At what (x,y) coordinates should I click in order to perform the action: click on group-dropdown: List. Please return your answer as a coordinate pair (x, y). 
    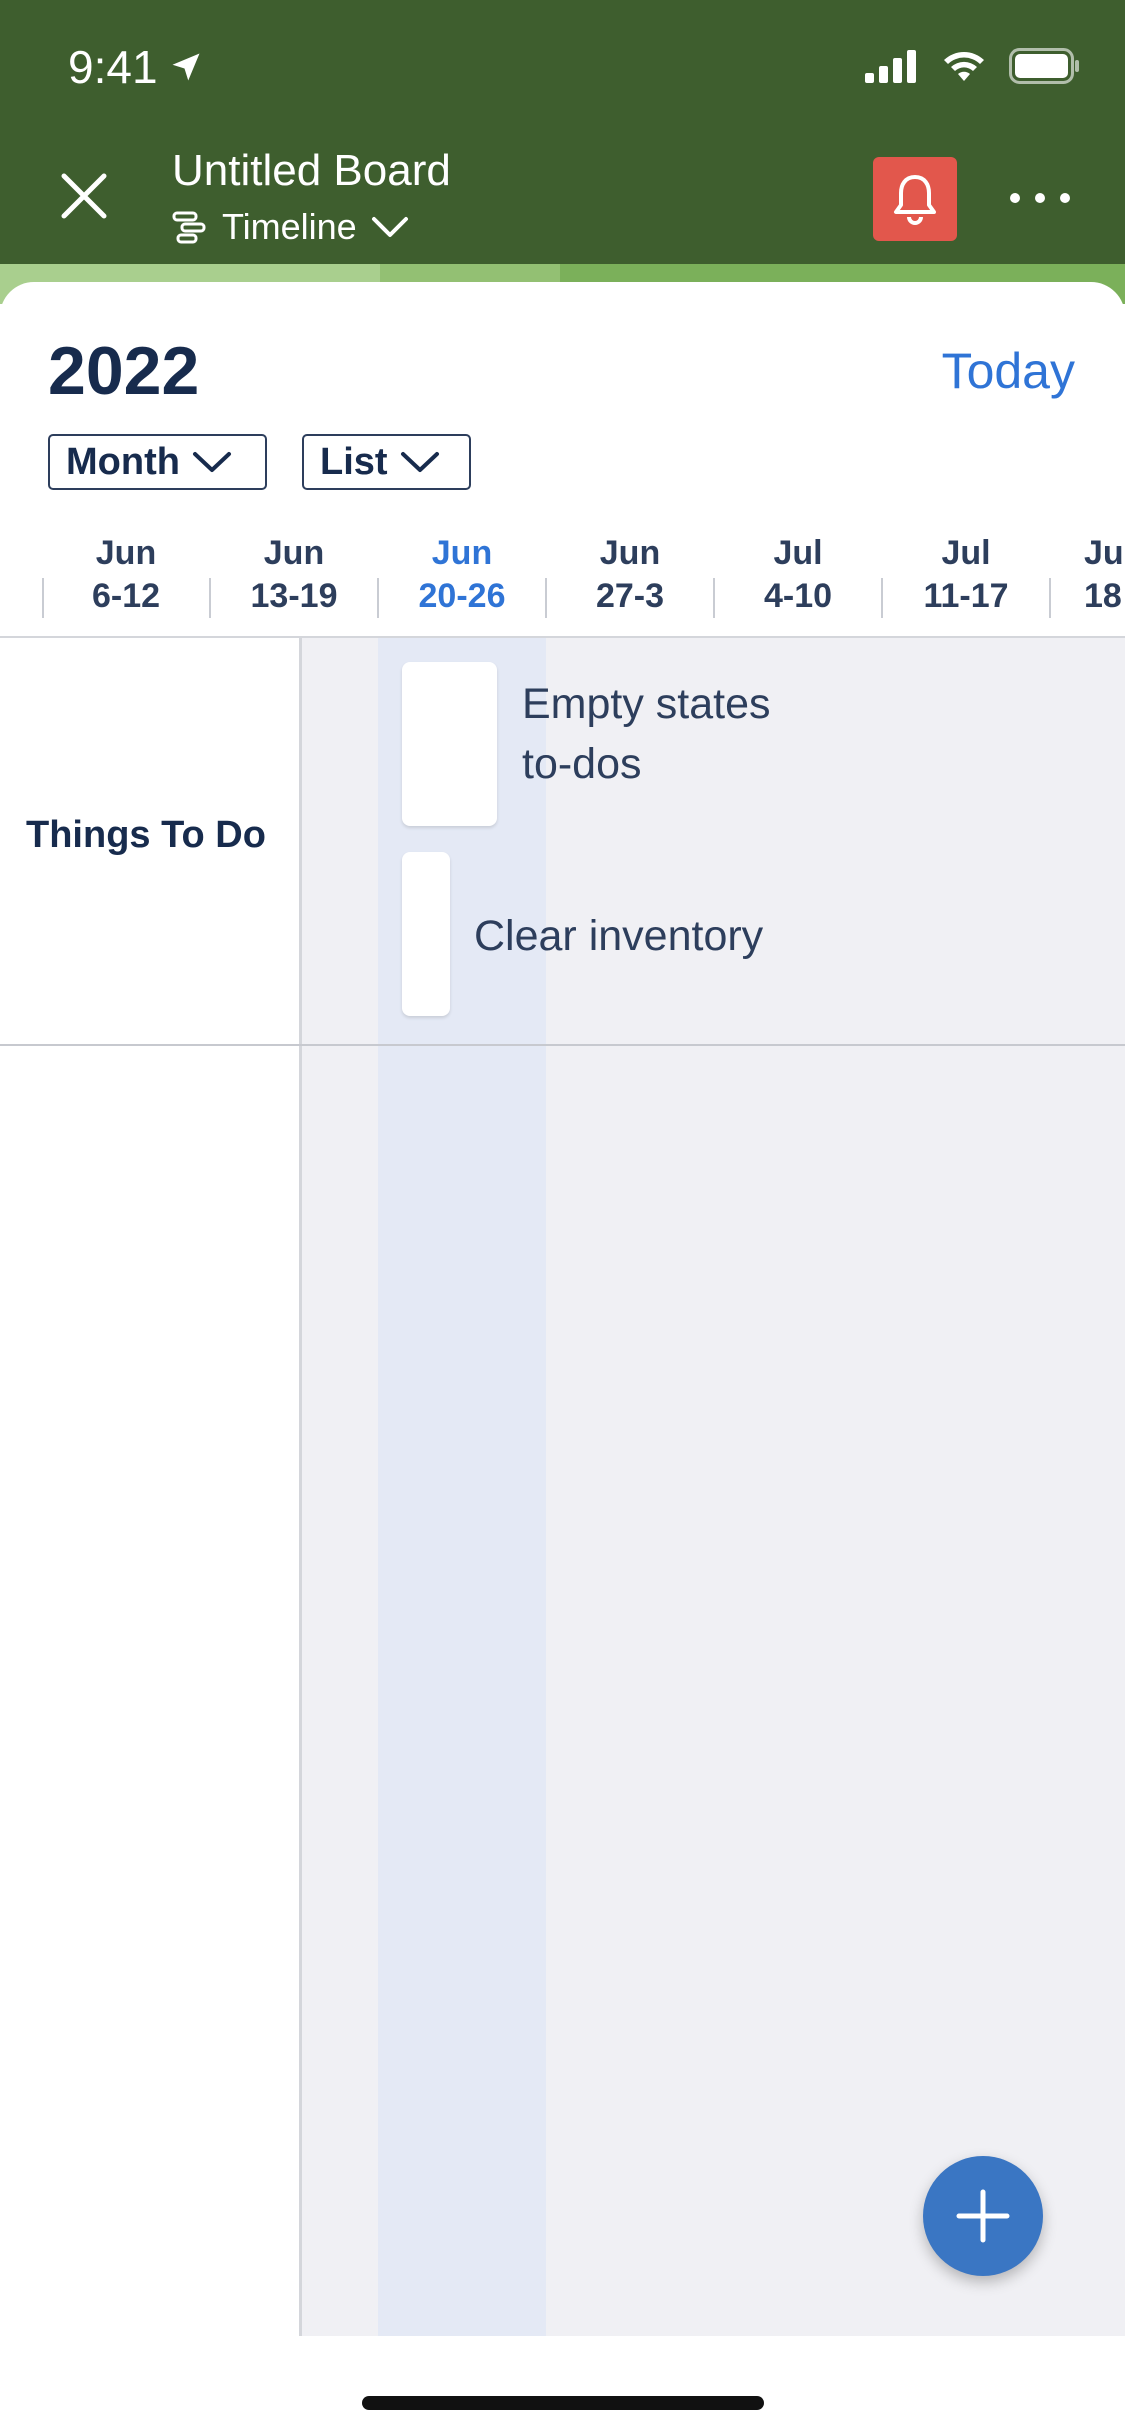
    Looking at the image, I should click on (386, 462).